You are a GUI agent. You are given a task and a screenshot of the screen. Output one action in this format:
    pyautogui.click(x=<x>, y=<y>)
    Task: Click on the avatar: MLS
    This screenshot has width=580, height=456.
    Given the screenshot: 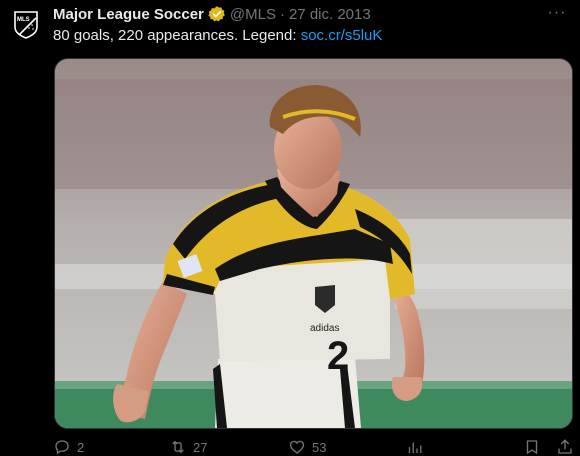 What is the action you would take?
    pyautogui.click(x=26, y=24)
    